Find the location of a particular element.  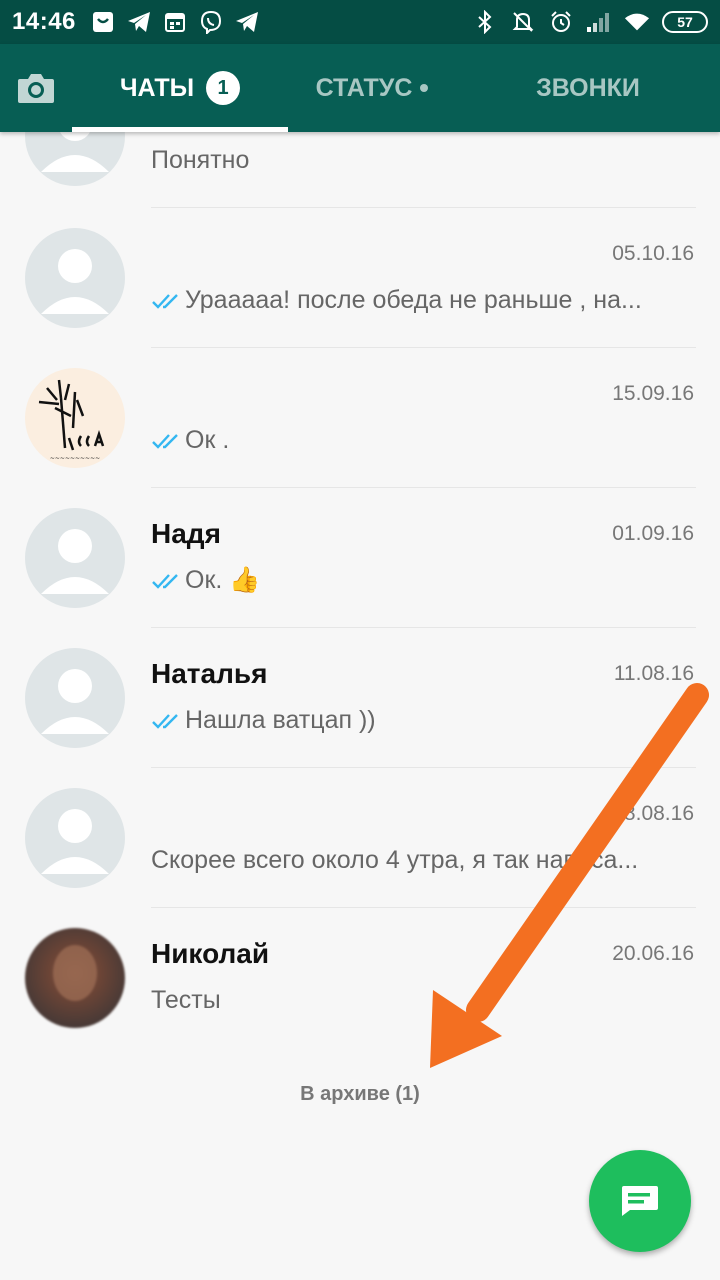

chat-row: Понятно is located at coordinates (360, 147).